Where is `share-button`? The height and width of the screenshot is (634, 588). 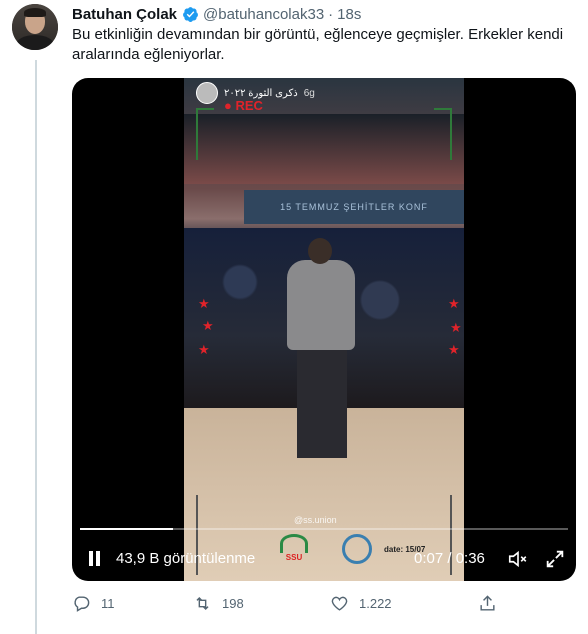
share-button is located at coordinates (487, 603).